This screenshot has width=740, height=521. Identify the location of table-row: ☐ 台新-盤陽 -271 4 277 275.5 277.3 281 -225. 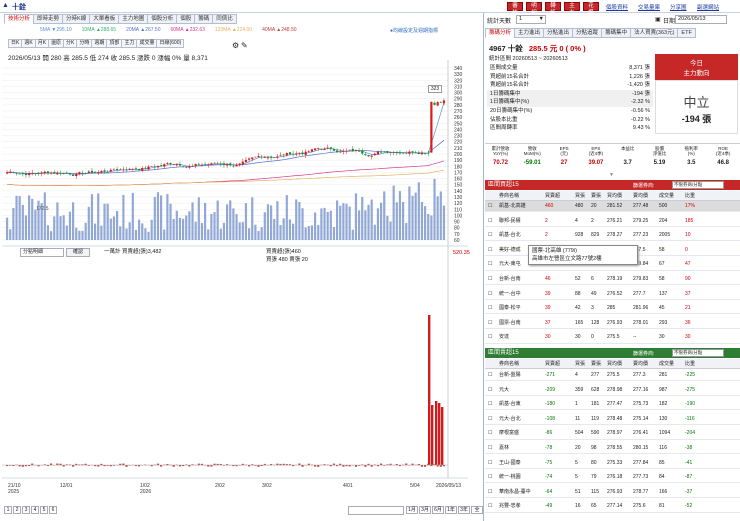
(612, 376).